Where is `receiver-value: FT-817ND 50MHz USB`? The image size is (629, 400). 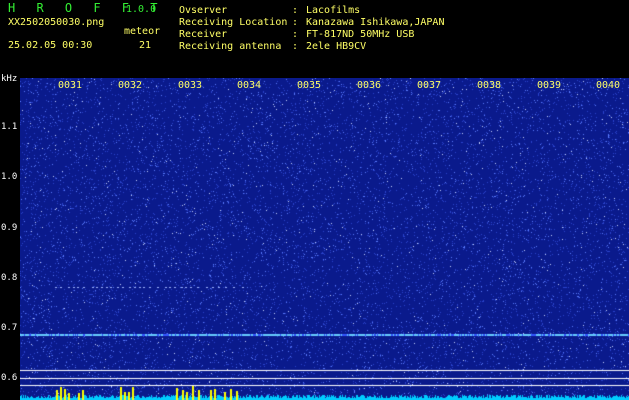
receiver-value: FT-817ND 50MHz USB is located at coordinates (360, 34).